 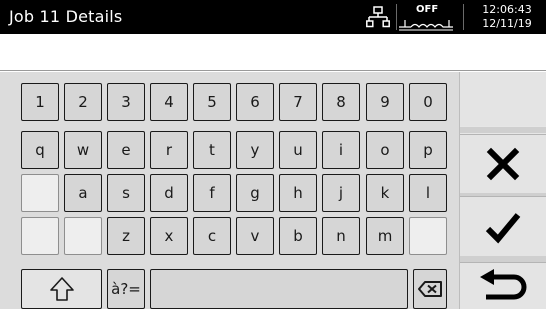 What do you see at coordinates (126, 102) in the screenshot?
I see `key-3: 3` at bounding box center [126, 102].